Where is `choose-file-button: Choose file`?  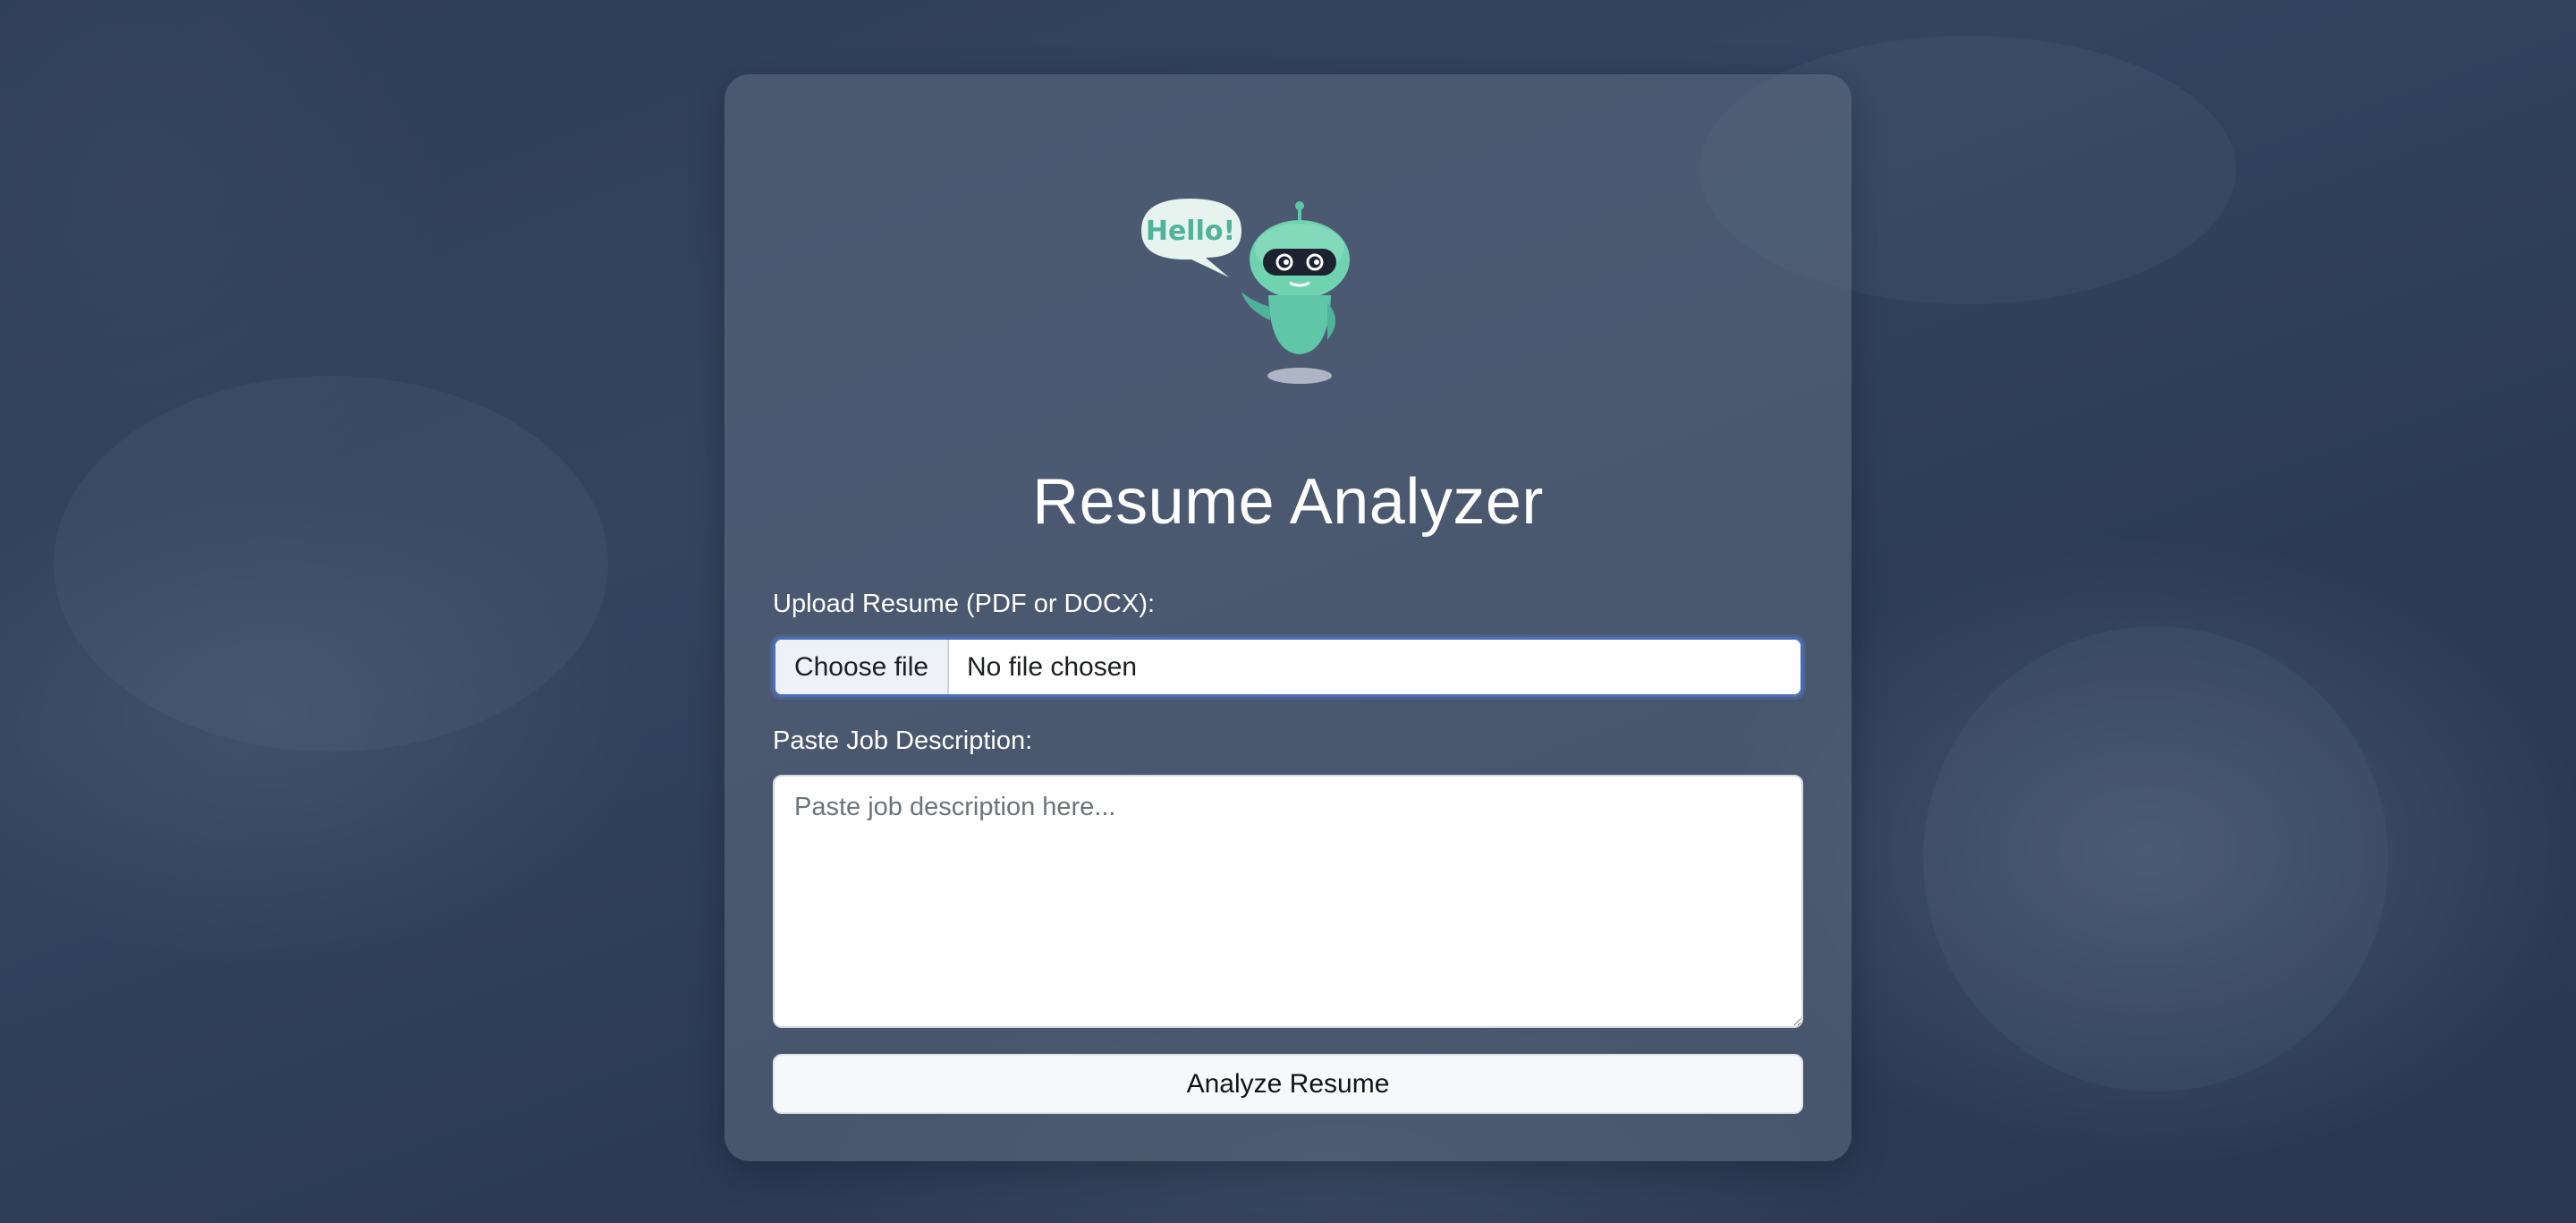
choose-file-button: Choose file is located at coordinates (862, 667).